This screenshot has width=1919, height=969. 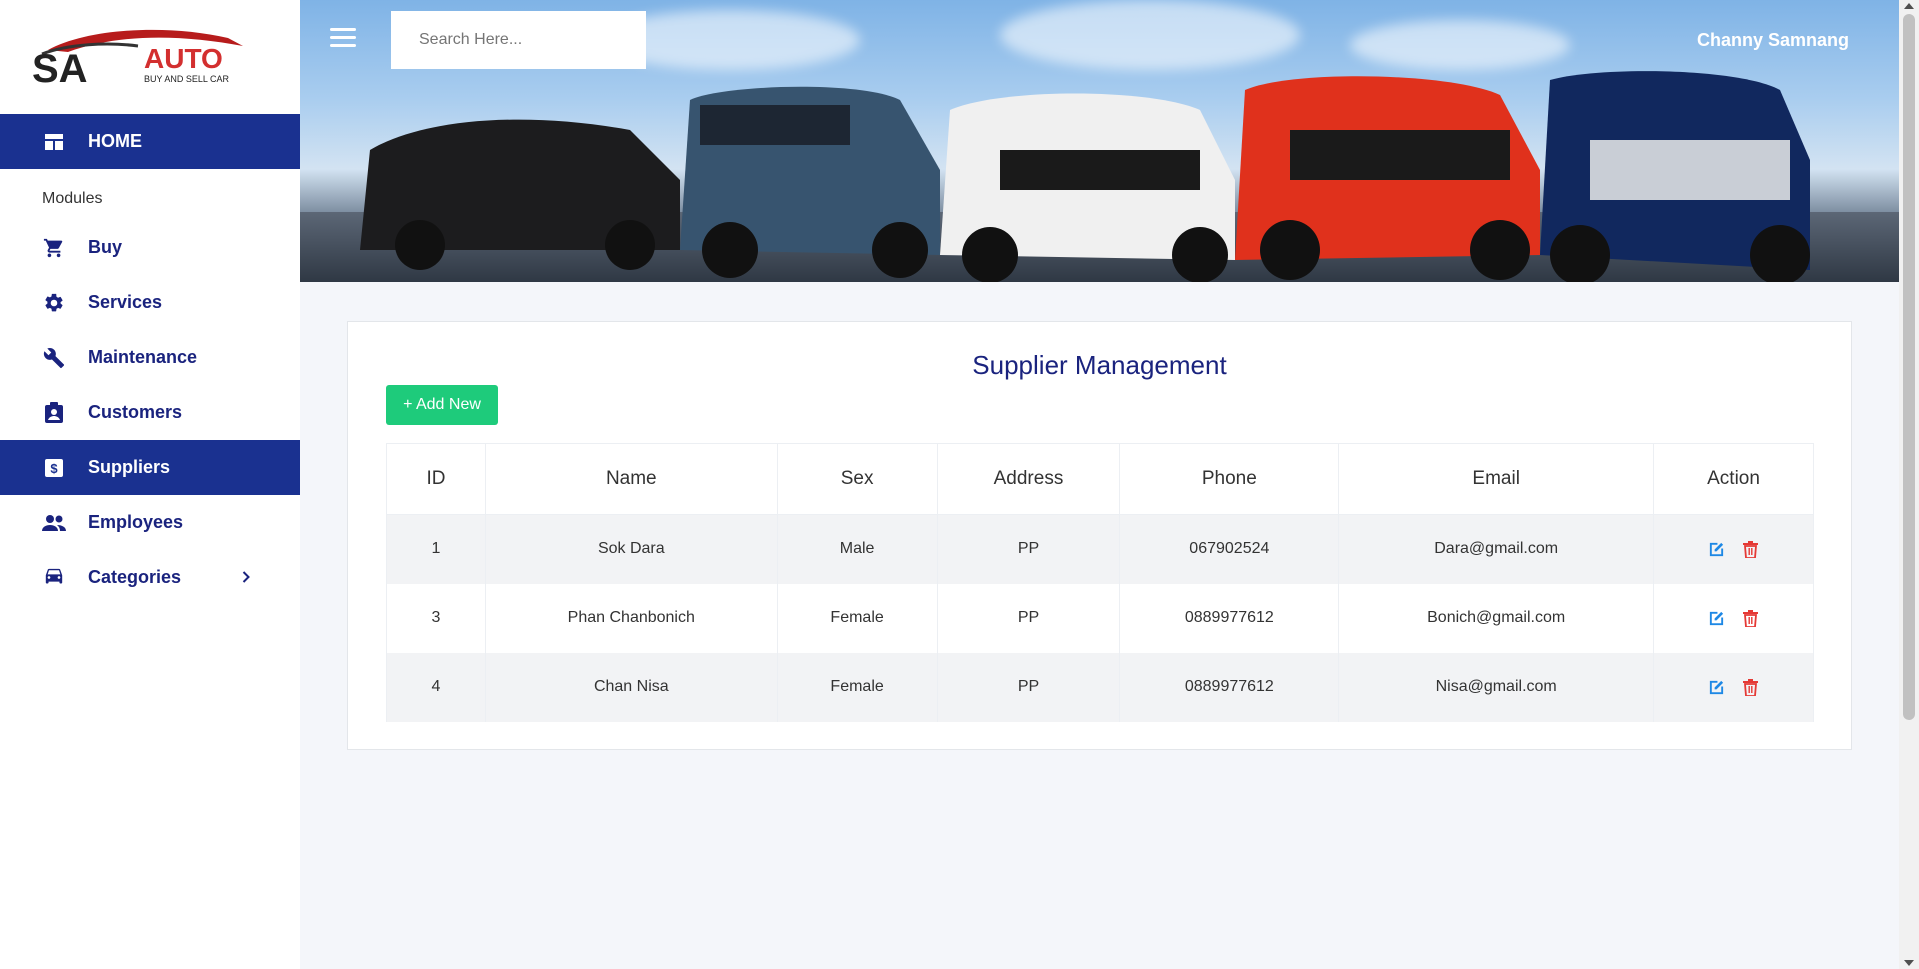 I want to click on sidebar-item-categories: Categories, so click(x=150, y=577).